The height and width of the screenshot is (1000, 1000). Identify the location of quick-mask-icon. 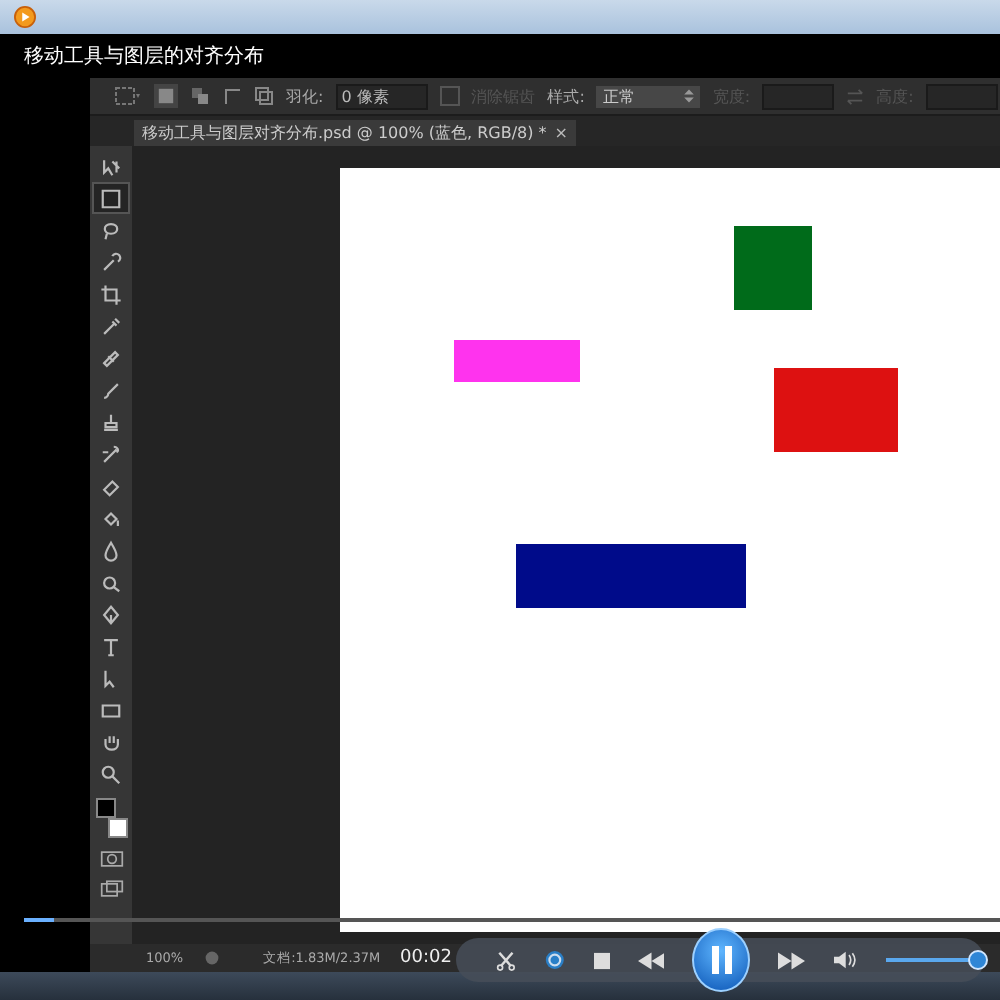
(111, 859).